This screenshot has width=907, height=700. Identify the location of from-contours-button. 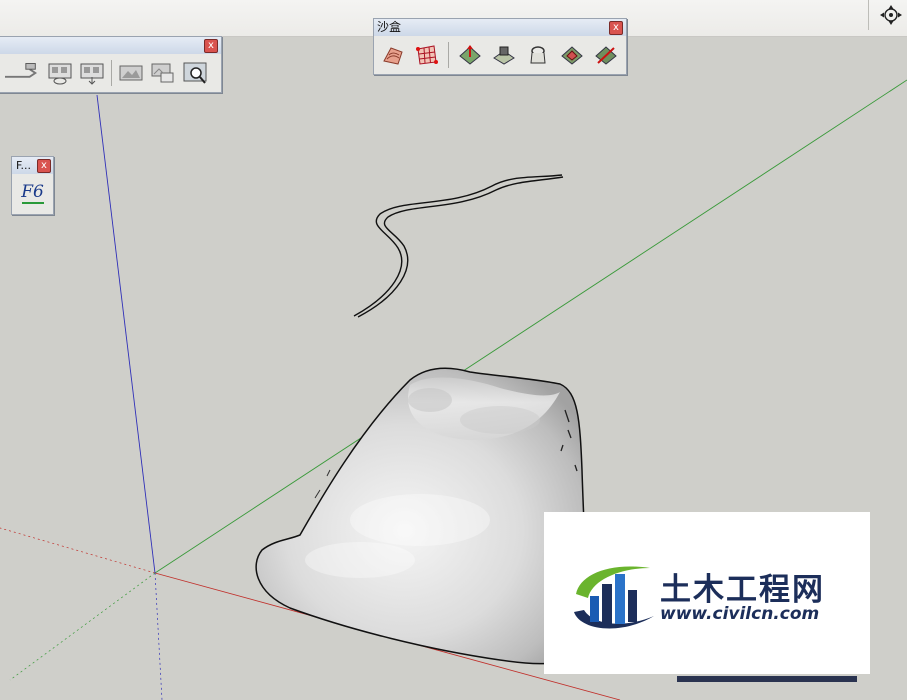
(393, 55).